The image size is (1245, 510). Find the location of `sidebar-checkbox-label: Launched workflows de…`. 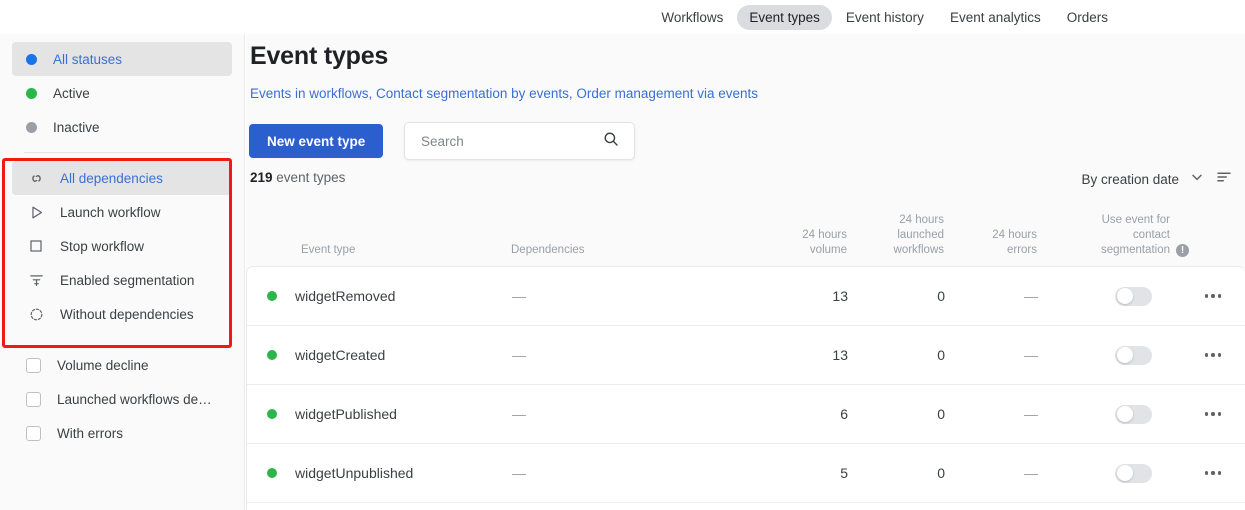

sidebar-checkbox-label: Launched workflows de… is located at coordinates (134, 399).